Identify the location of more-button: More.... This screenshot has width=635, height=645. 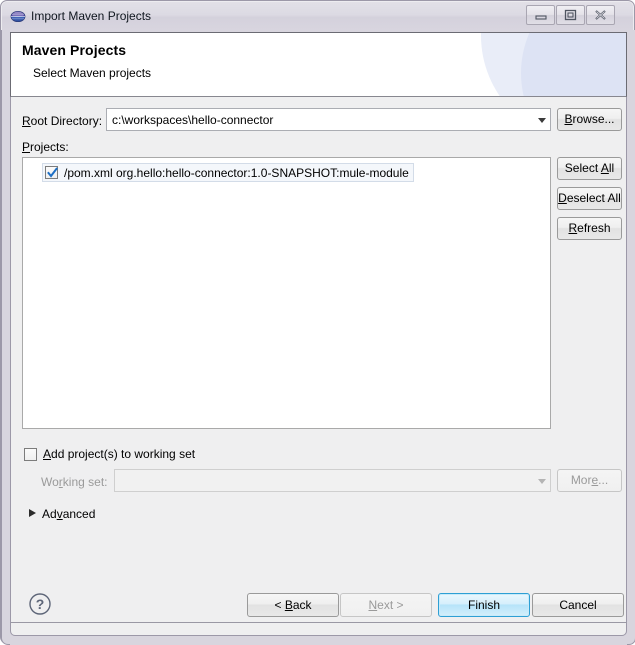
(589, 480).